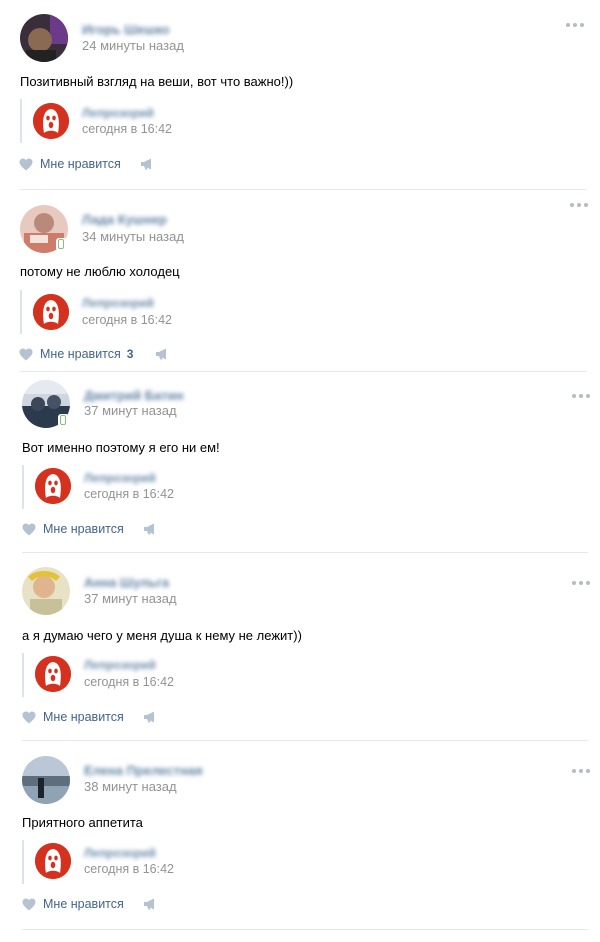  What do you see at coordinates (100, 271) in the screenshot?
I see `comment-text: потому не люблю холодец` at bounding box center [100, 271].